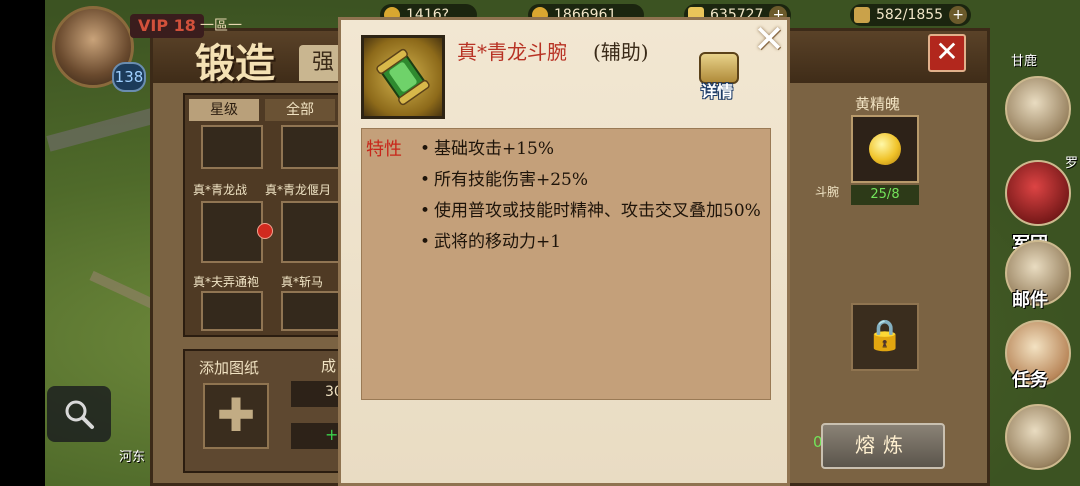 Image resolution: width=1080 pixels, height=486 pixels. What do you see at coordinates (220, 190) in the screenshot?
I see `item-label: 真*青龙战` at bounding box center [220, 190].